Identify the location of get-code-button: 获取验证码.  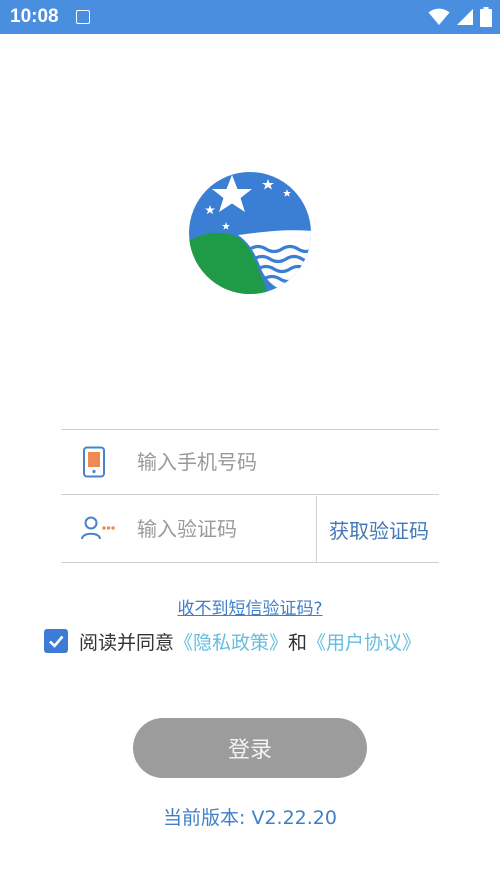
(379, 529).